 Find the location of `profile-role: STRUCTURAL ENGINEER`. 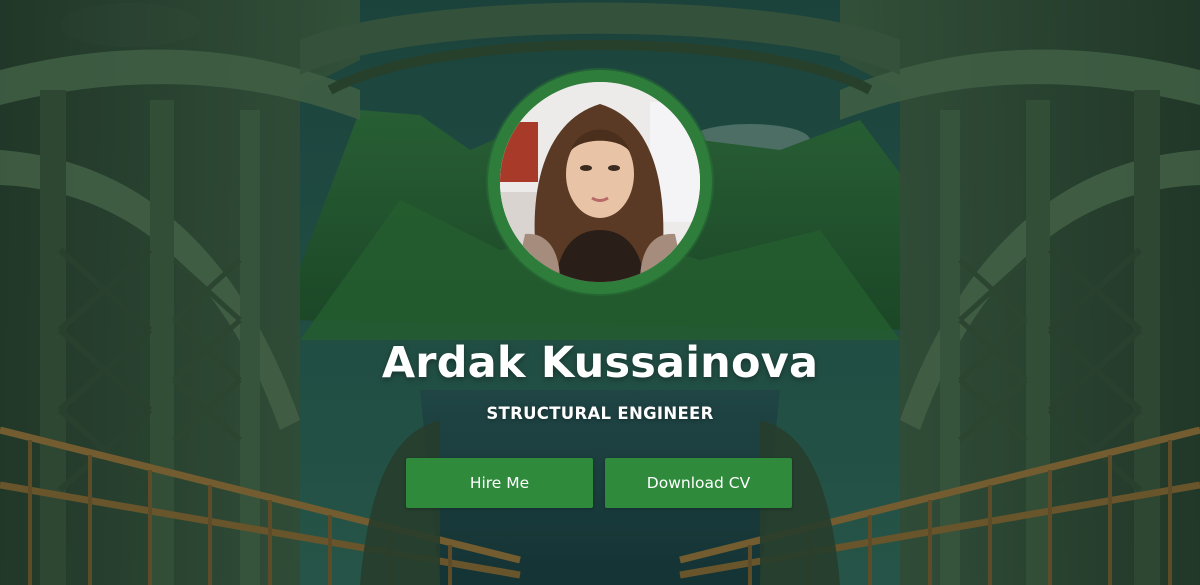

profile-role: STRUCTURAL ENGINEER is located at coordinates (600, 413).